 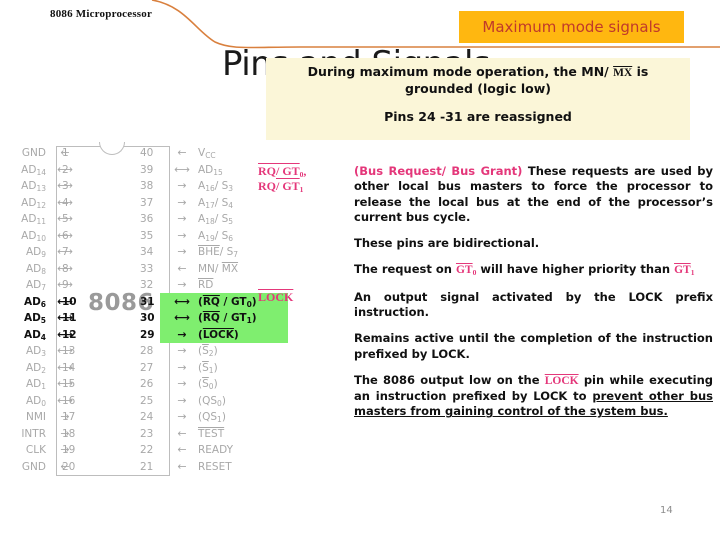 I want to click on left-pin-number: 10, so click(x=69, y=301).